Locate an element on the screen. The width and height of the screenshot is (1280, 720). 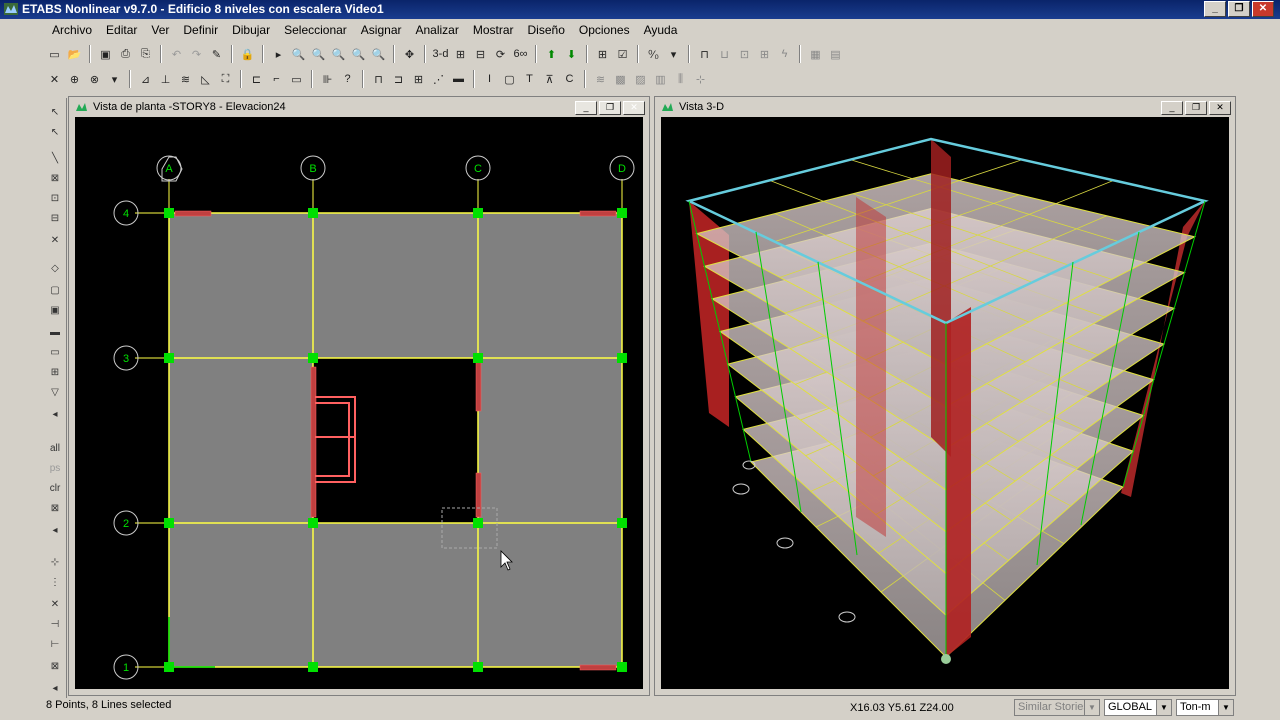
draw-line-icon: ╲ is located at coordinates (55, 158).